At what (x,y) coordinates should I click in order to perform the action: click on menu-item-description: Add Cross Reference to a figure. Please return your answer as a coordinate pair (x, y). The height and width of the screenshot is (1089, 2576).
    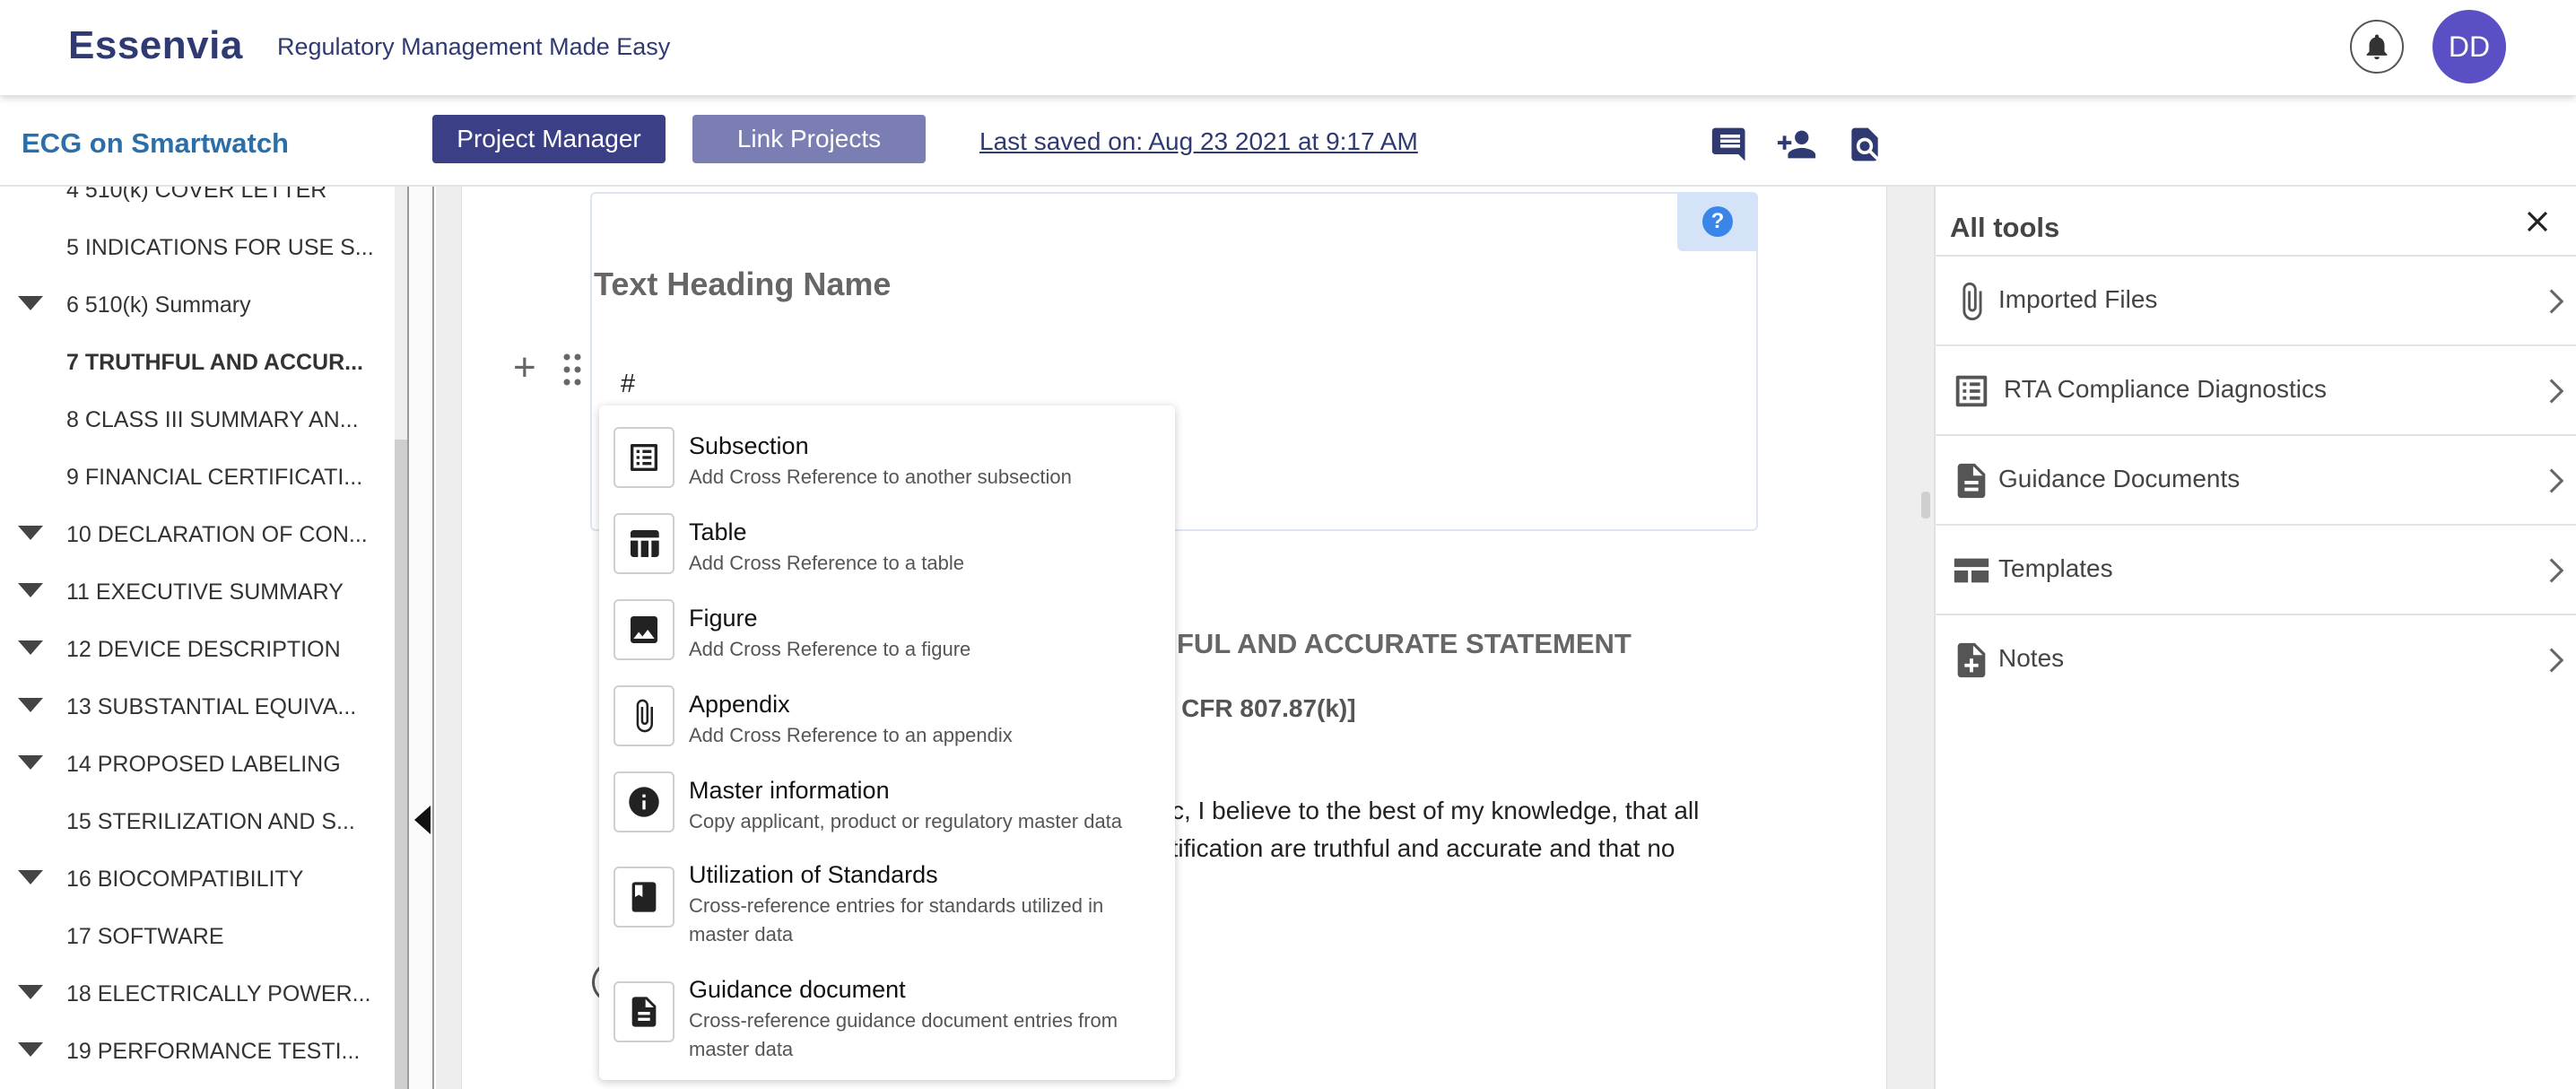
    Looking at the image, I should click on (830, 649).